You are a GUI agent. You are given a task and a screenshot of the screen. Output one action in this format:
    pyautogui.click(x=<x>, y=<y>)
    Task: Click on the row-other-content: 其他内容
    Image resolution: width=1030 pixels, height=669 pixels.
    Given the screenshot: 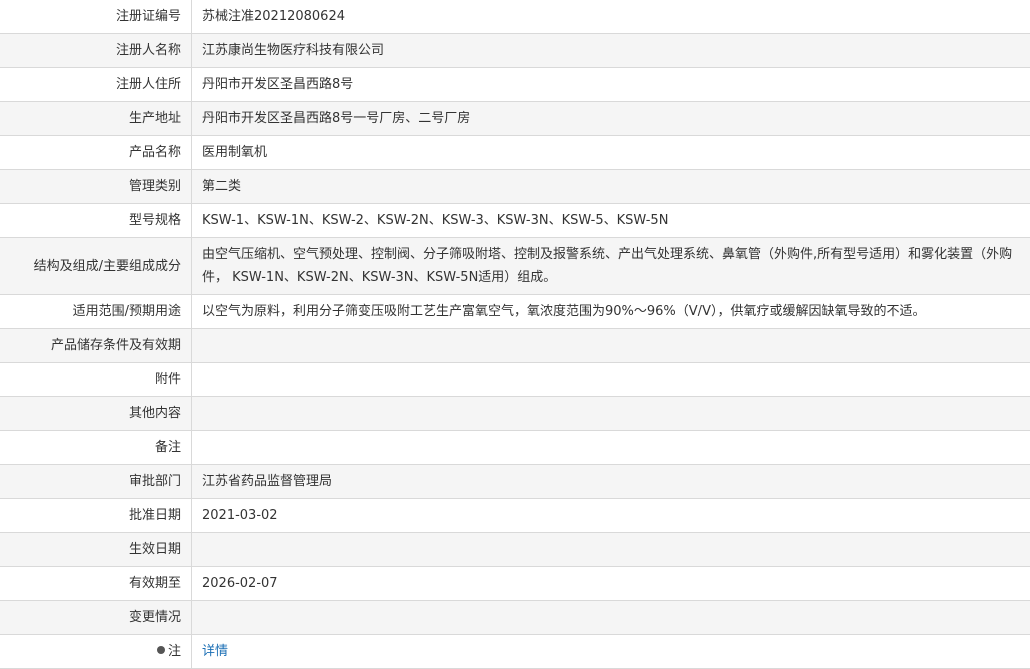 What is the action you would take?
    pyautogui.click(x=515, y=414)
    